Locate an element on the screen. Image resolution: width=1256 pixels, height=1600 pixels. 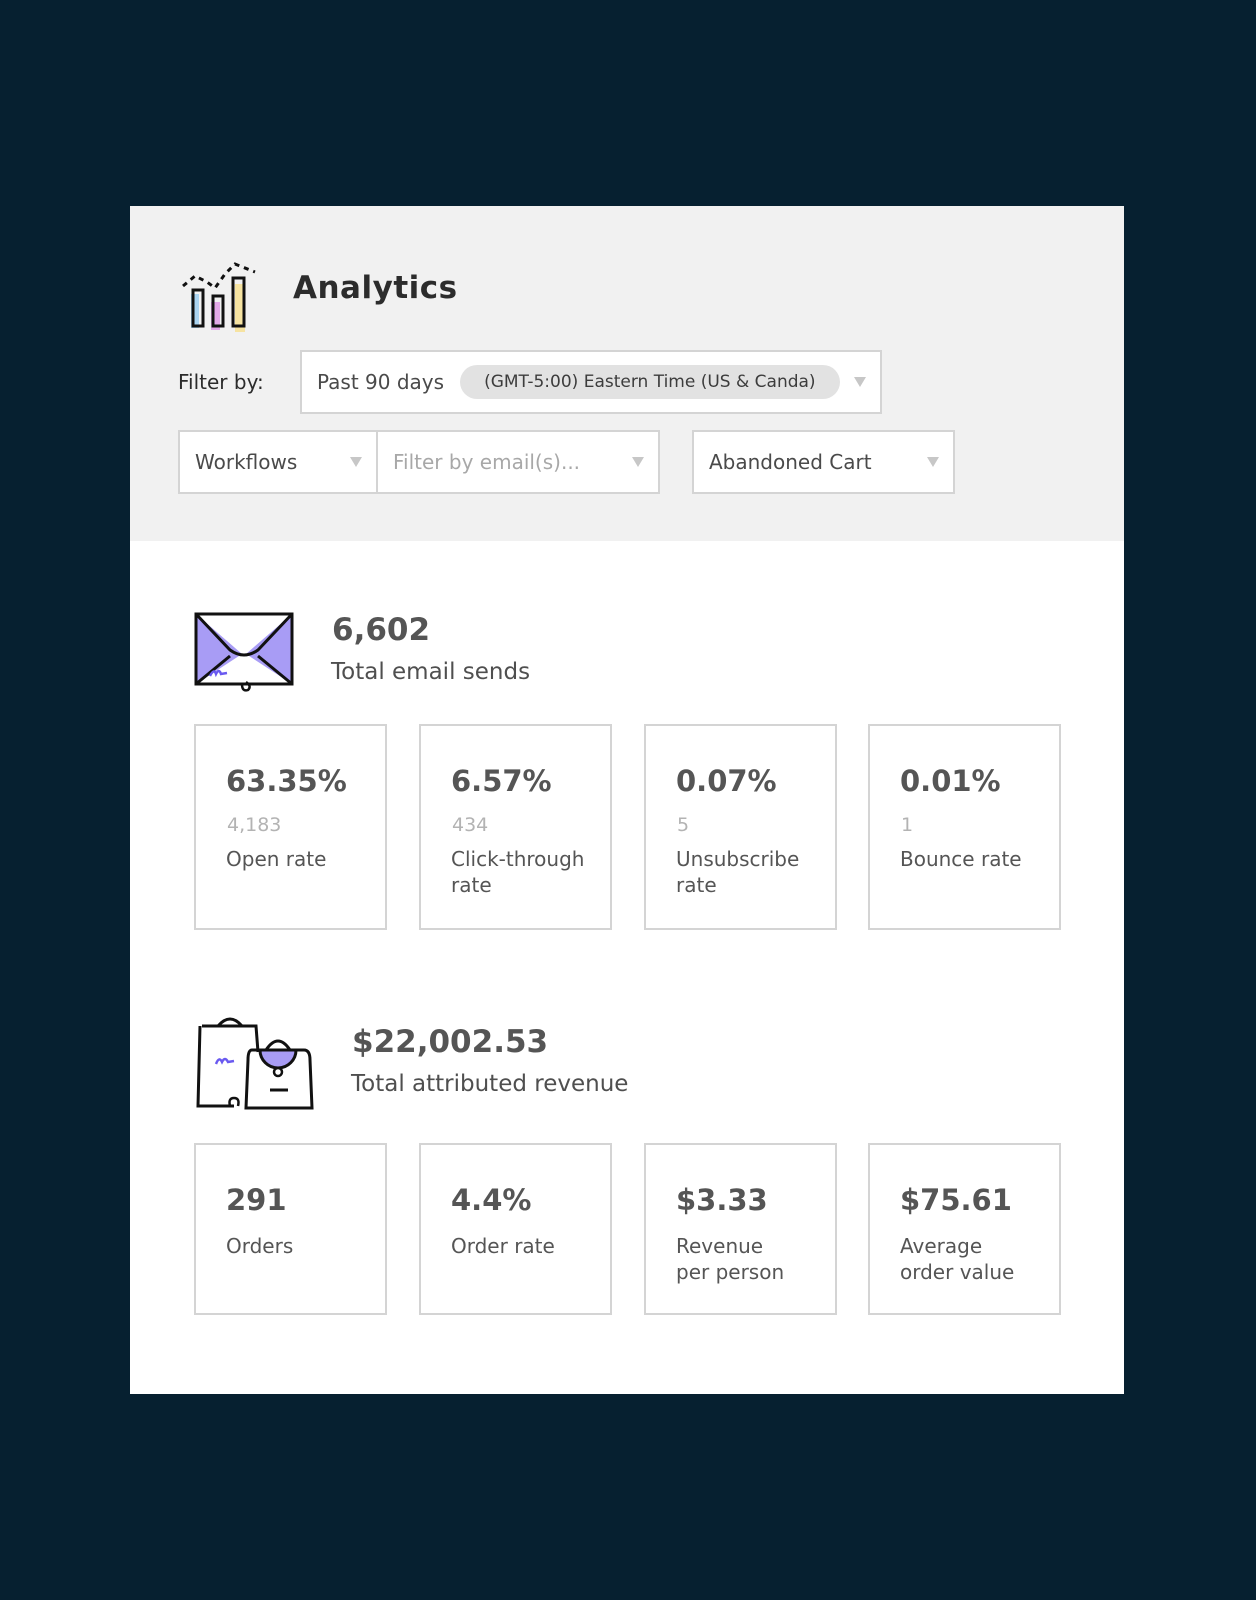
metric-tile-revenue-per-person: $3.33 Revenue per person is located at coordinates (740, 1229).